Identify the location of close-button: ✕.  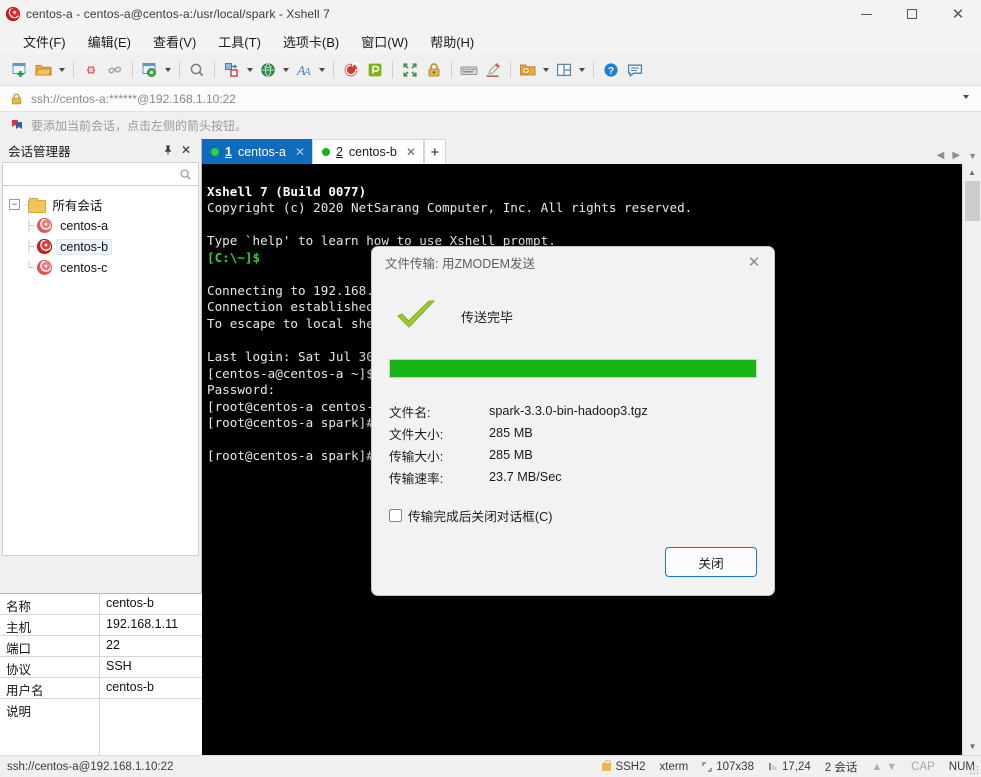
(958, 14).